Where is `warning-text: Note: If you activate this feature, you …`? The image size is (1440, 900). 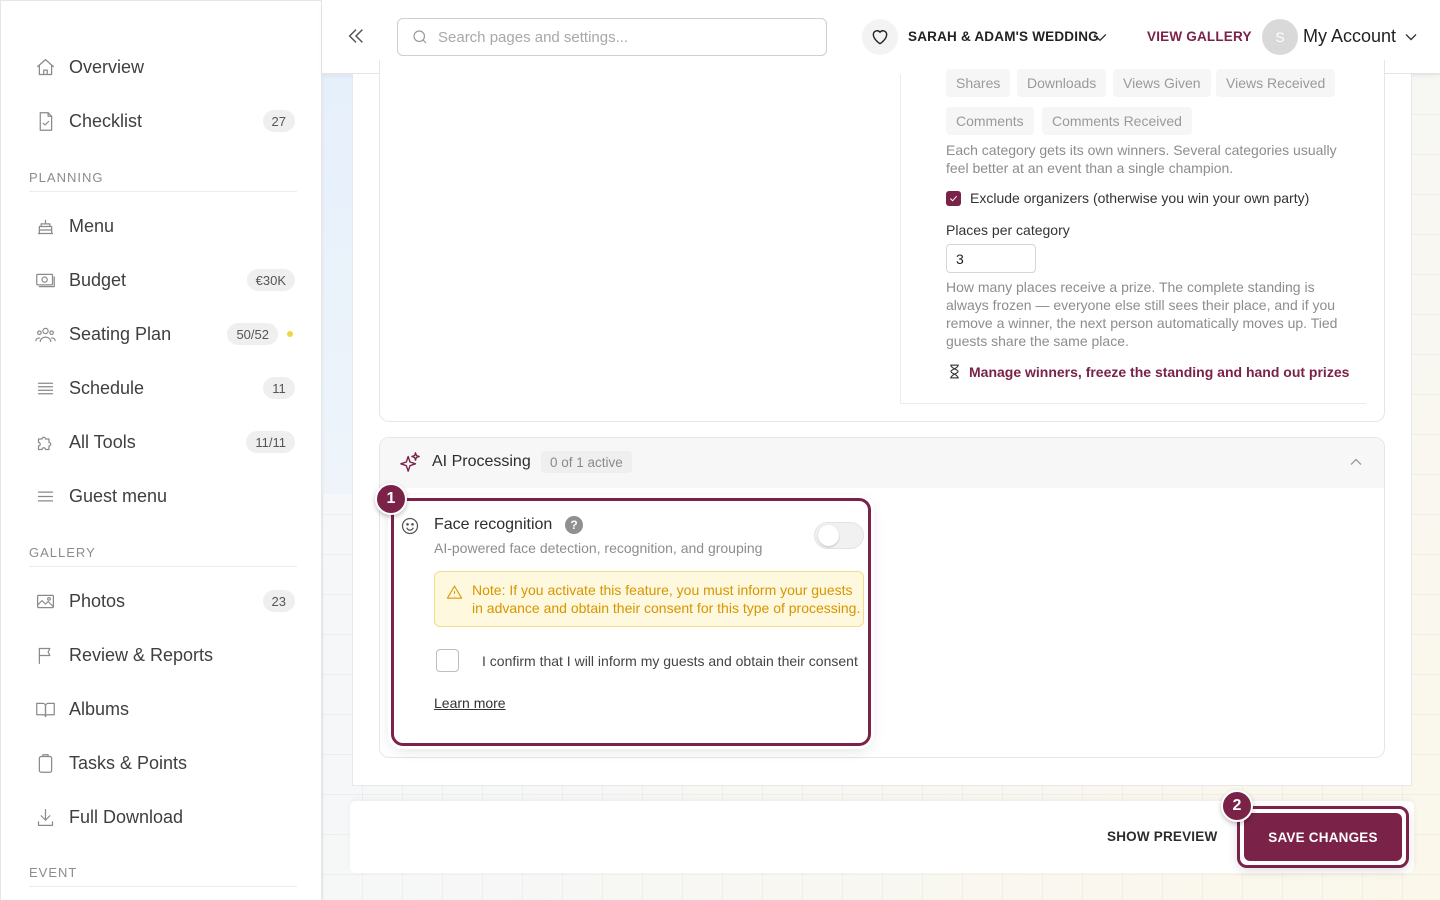
warning-text: Note: If you activate this feature, you … is located at coordinates (666, 599).